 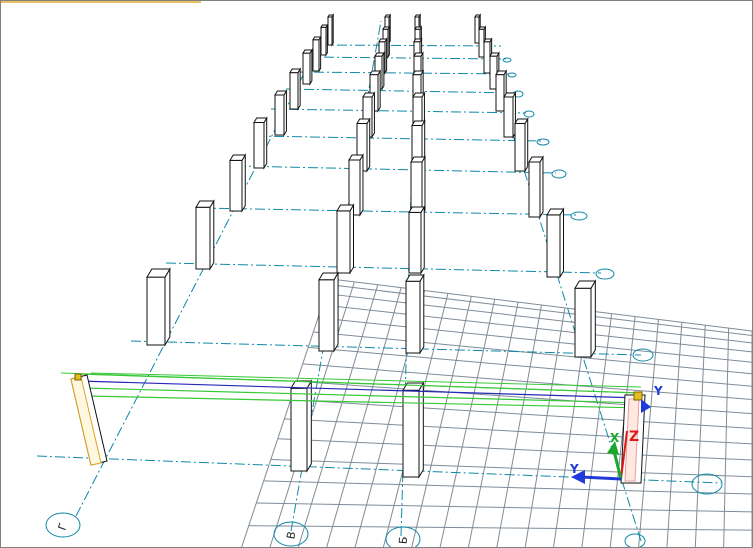 What do you see at coordinates (529, 114) in the screenshot?
I see `axis-bubble-r7` at bounding box center [529, 114].